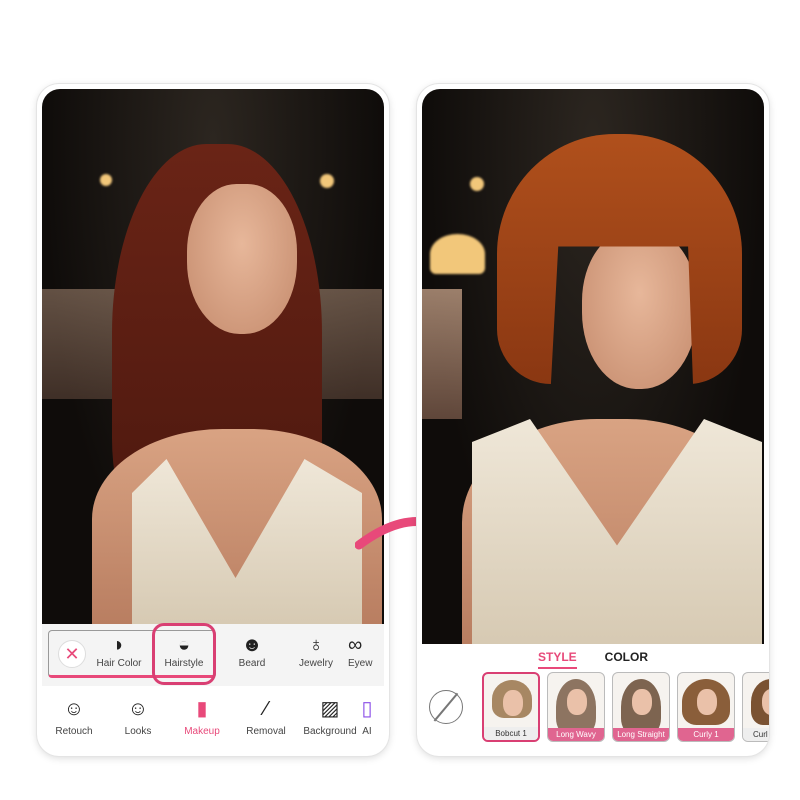 The height and width of the screenshot is (800, 800). What do you see at coordinates (641, 707) in the screenshot?
I see `style-long-straight: Long Straight` at bounding box center [641, 707].